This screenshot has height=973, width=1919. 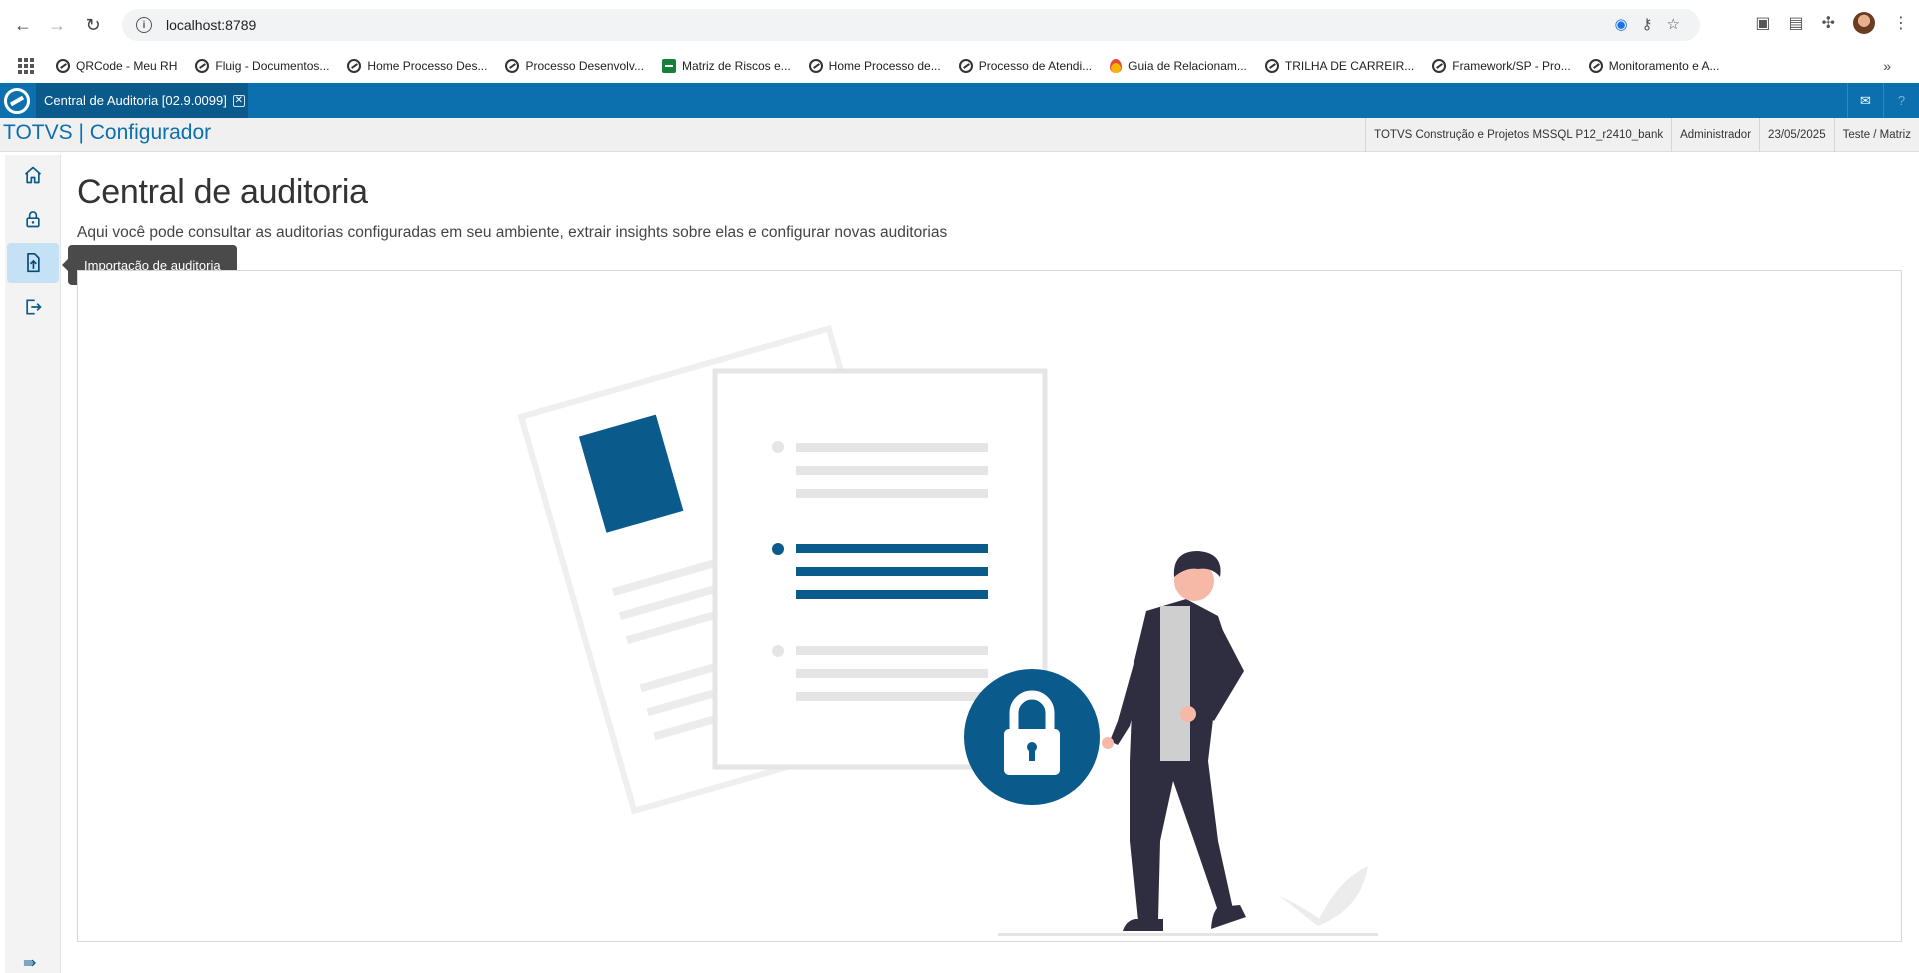 What do you see at coordinates (23, 25) in the screenshot?
I see `back-icon: ←` at bounding box center [23, 25].